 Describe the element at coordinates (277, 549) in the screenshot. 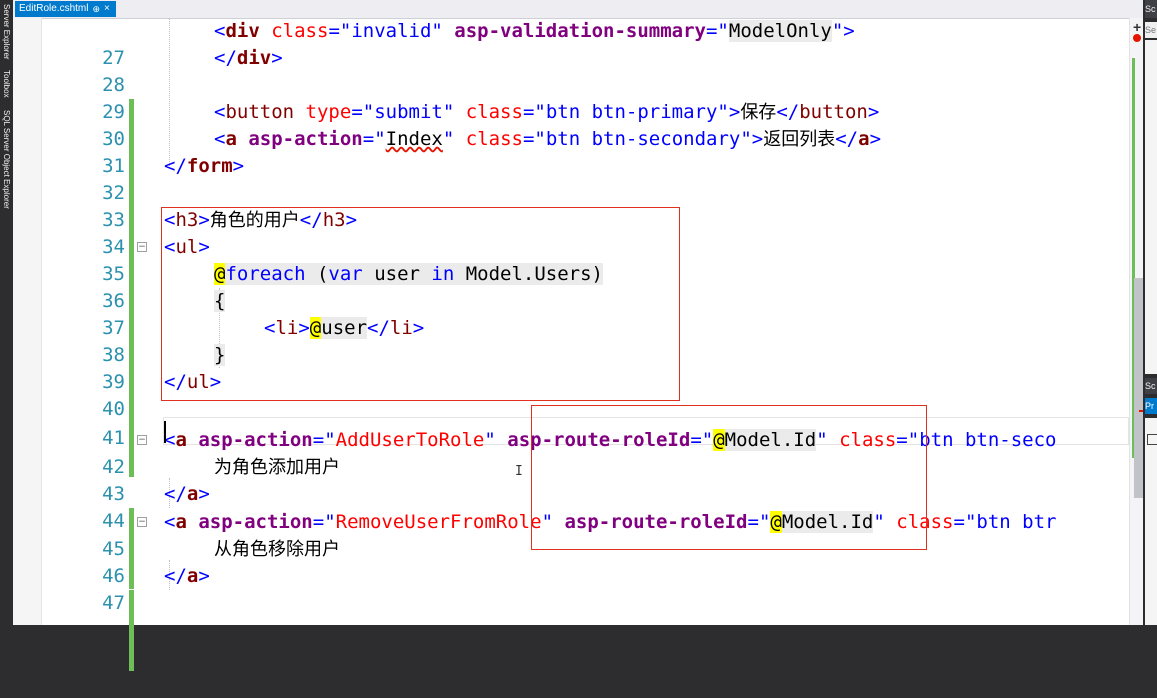

I see `link-text: 从角色移除用户` at that location.